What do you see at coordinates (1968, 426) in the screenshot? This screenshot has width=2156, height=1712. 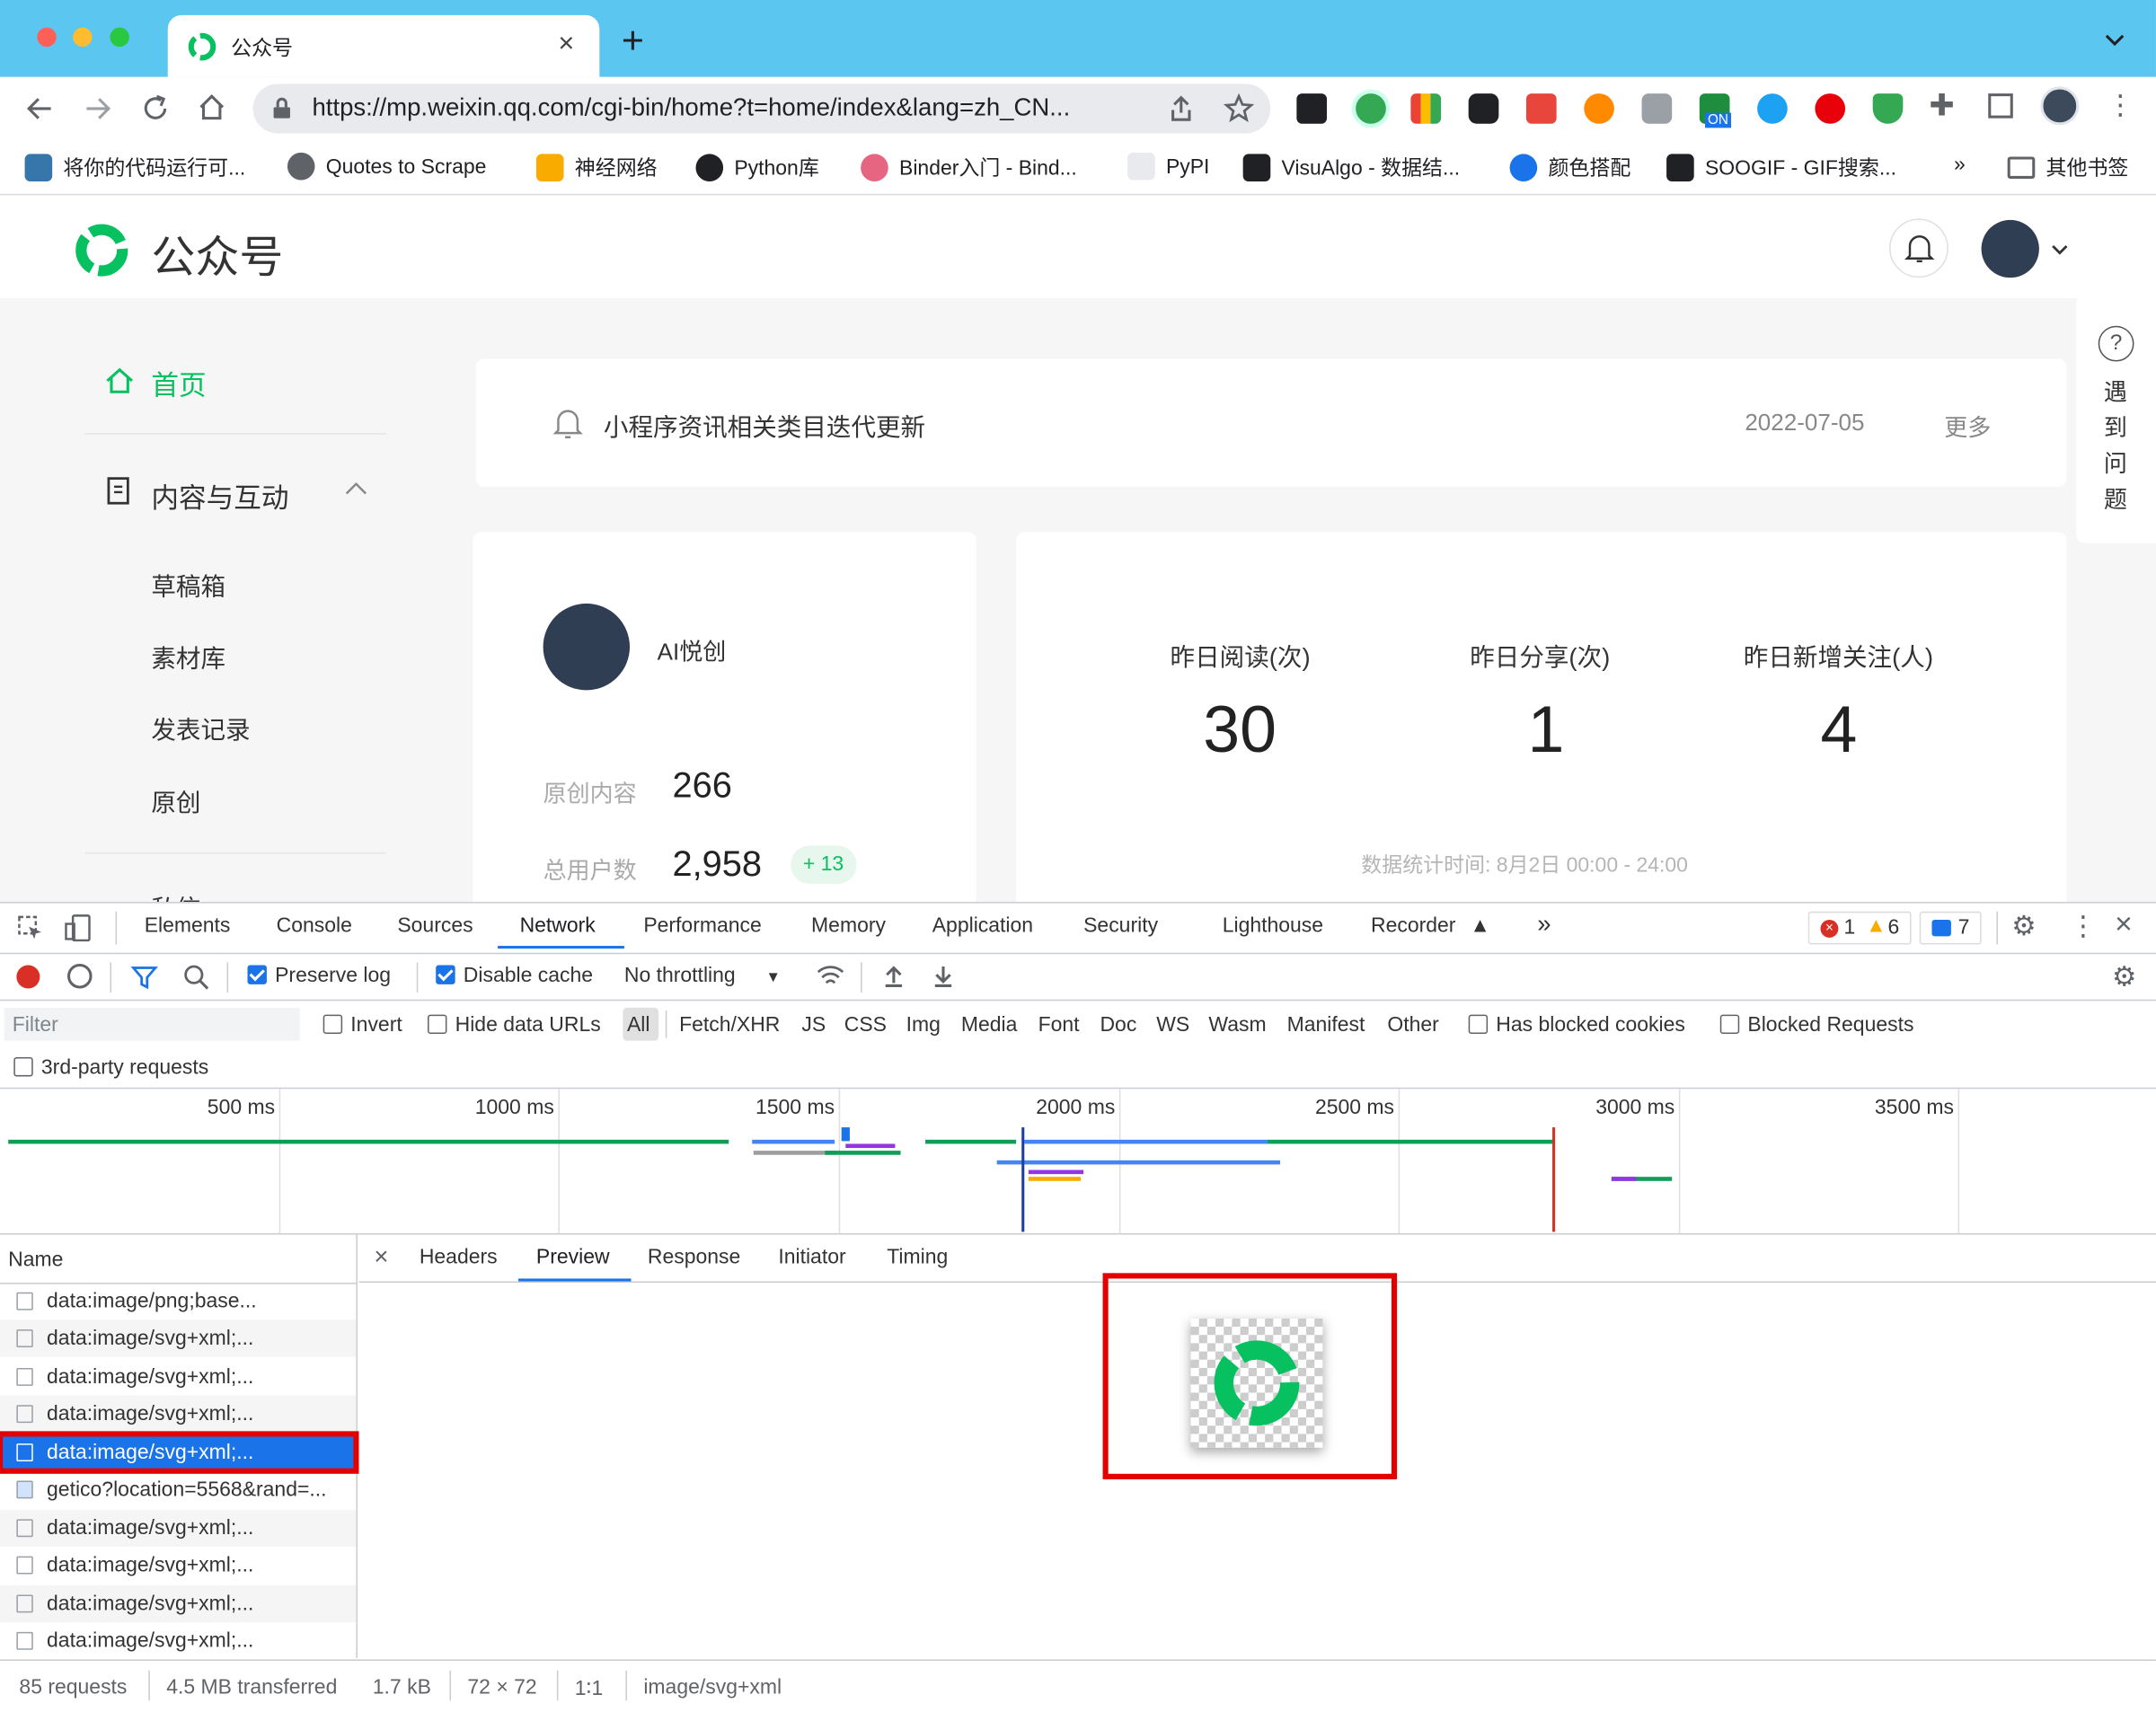 I see `notice-more-link: 更多` at bounding box center [1968, 426].